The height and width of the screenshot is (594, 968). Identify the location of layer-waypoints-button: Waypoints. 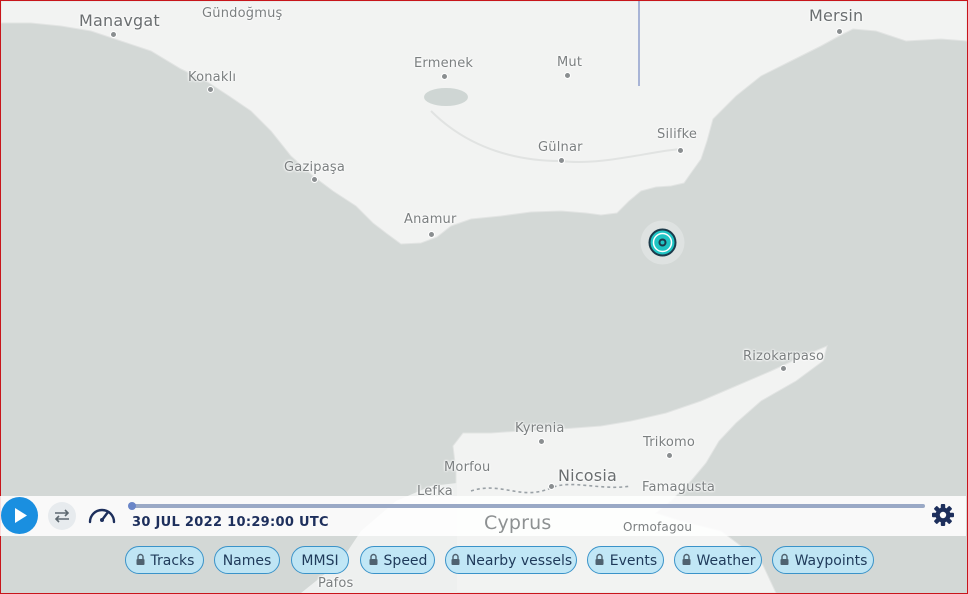
(823, 560).